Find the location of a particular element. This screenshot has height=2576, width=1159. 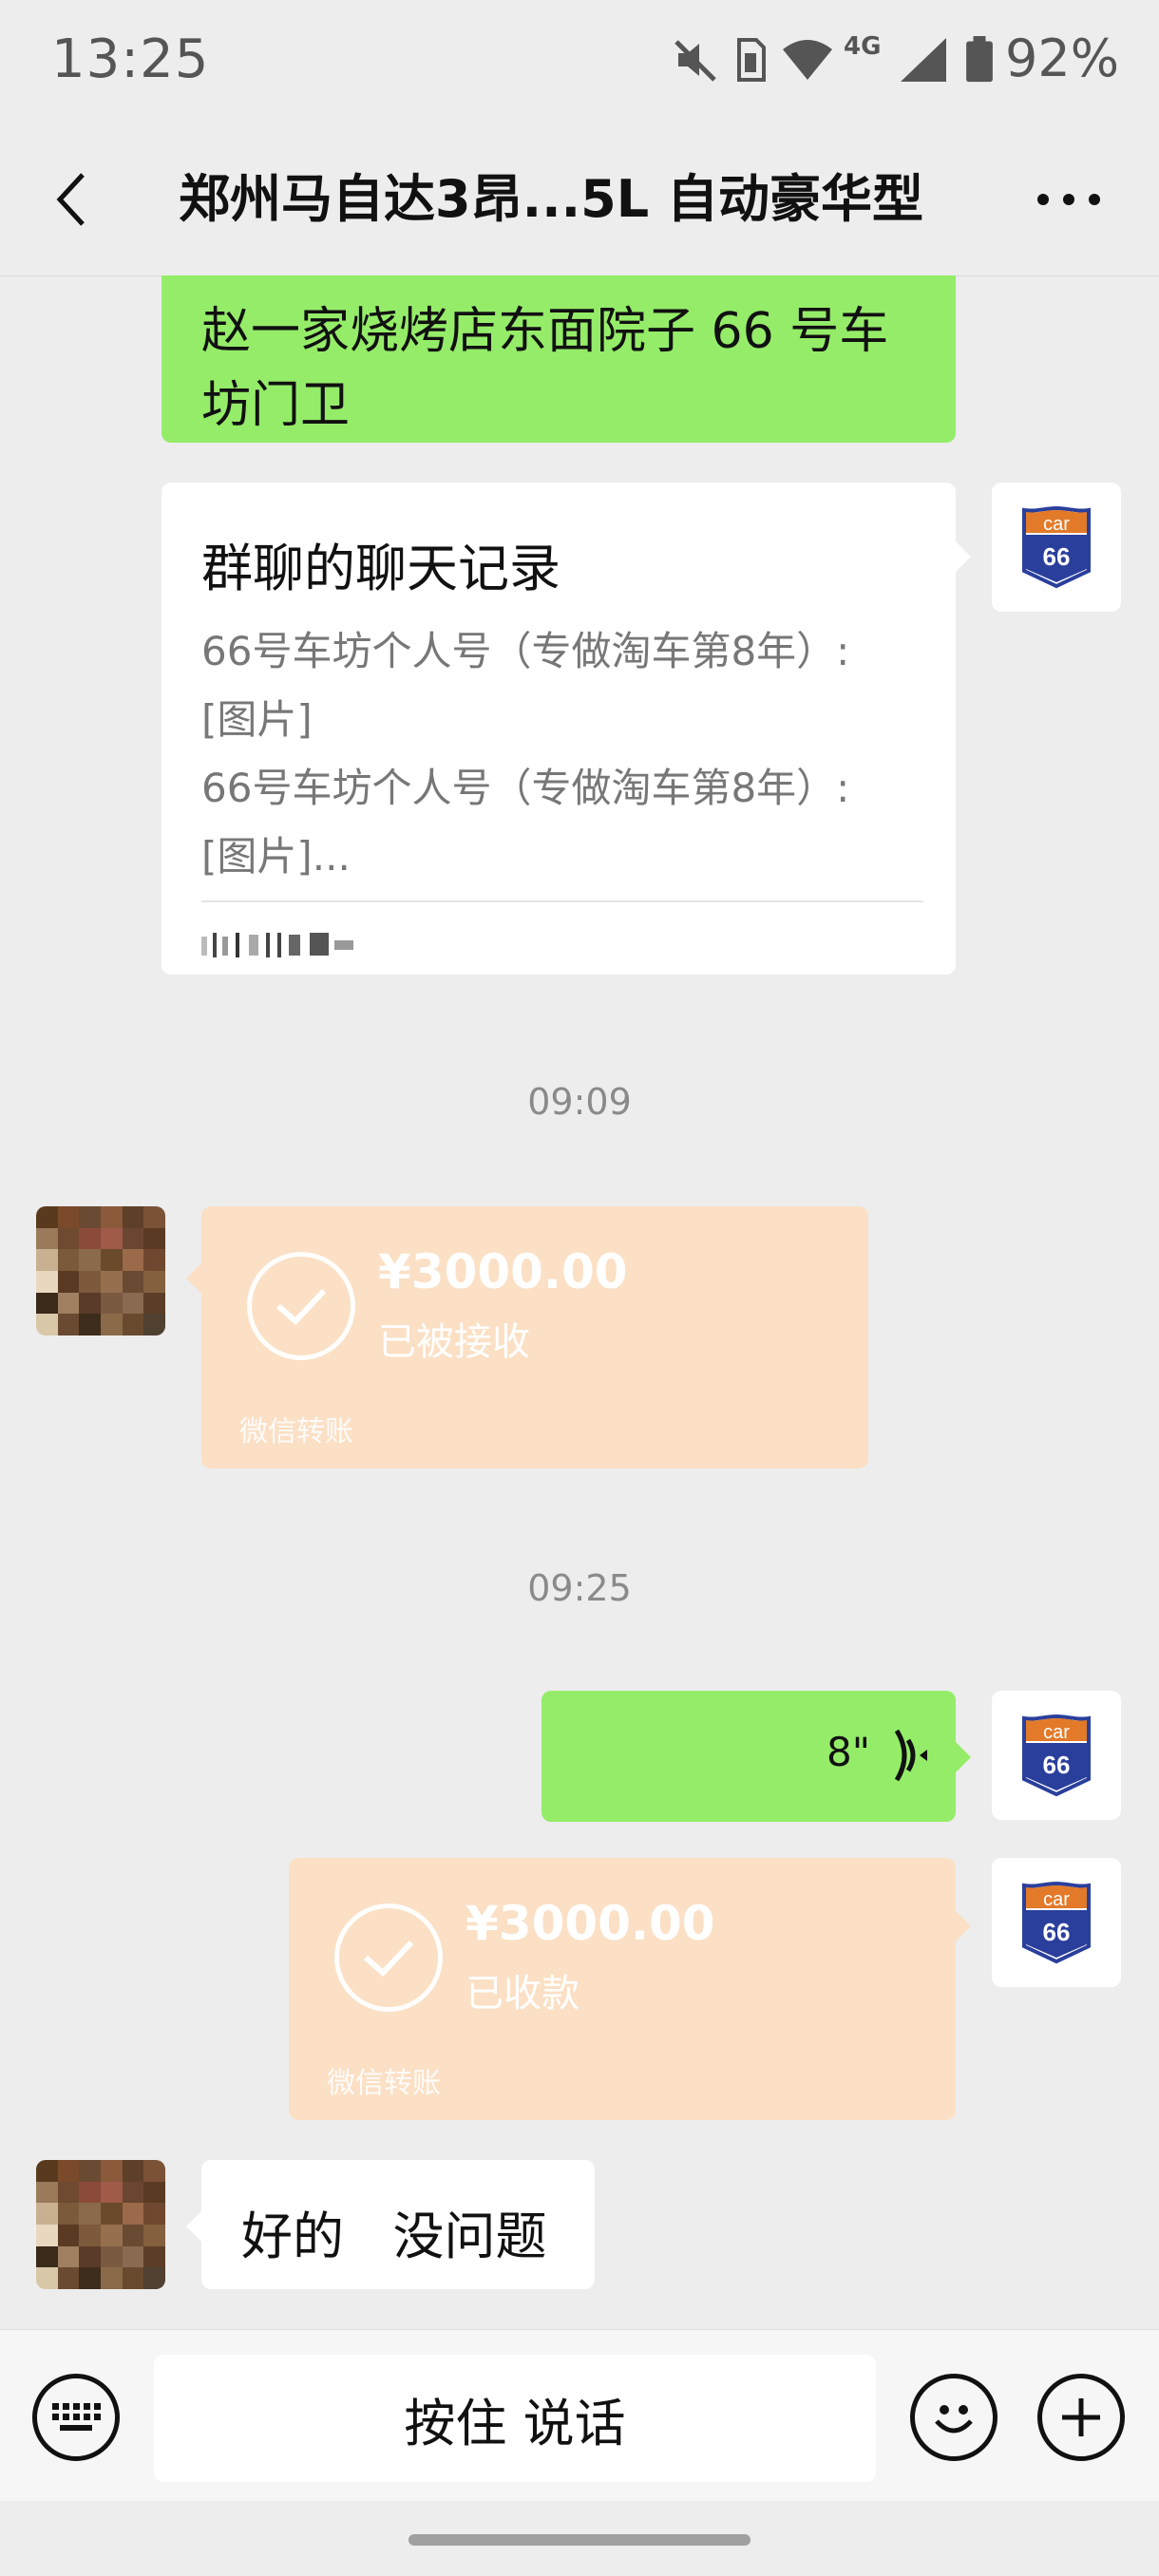

voice-message: 8" is located at coordinates (749, 1756).